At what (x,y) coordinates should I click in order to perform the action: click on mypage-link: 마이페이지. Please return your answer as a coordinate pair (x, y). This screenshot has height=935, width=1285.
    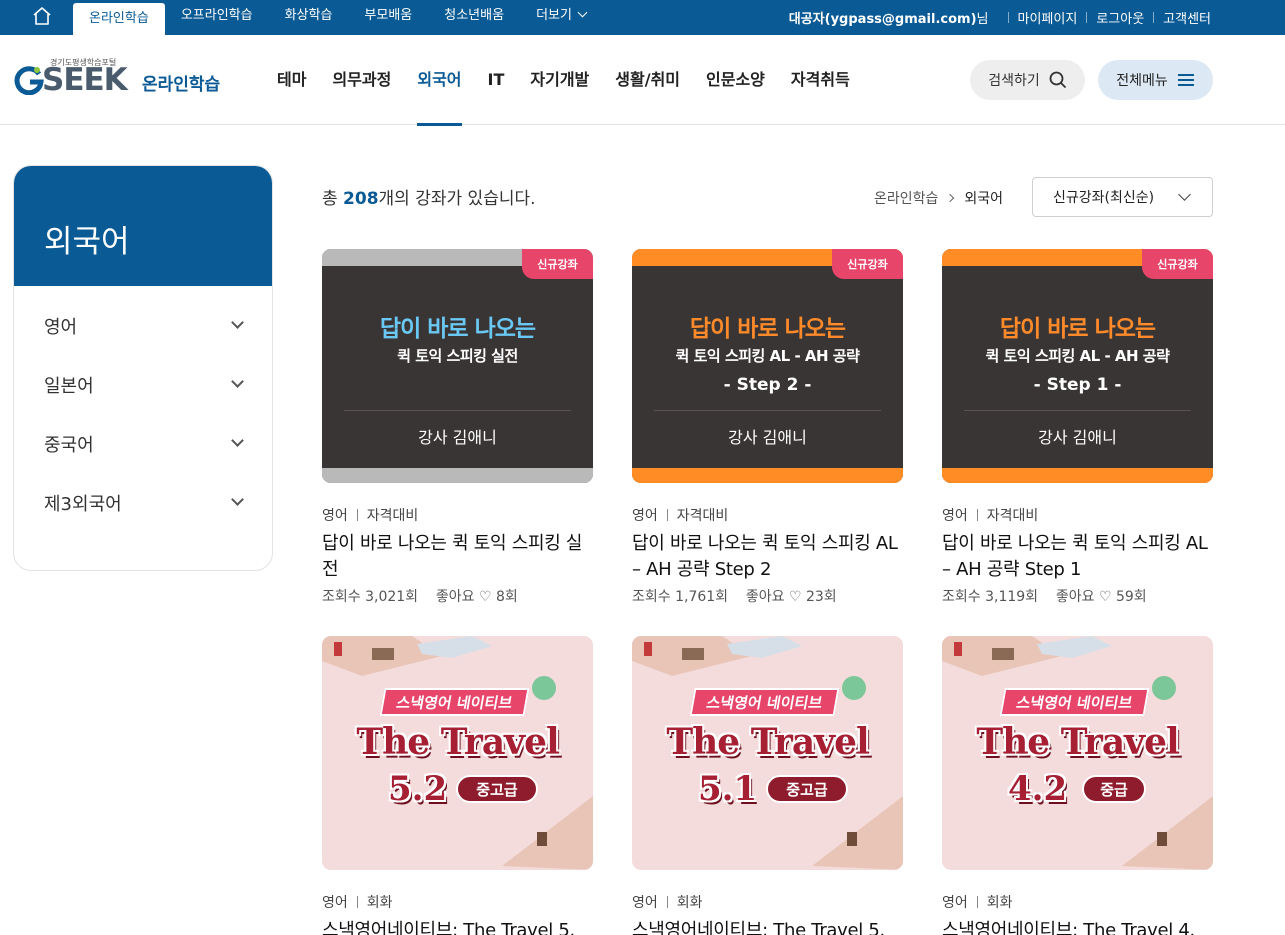
    Looking at the image, I should click on (1048, 17).